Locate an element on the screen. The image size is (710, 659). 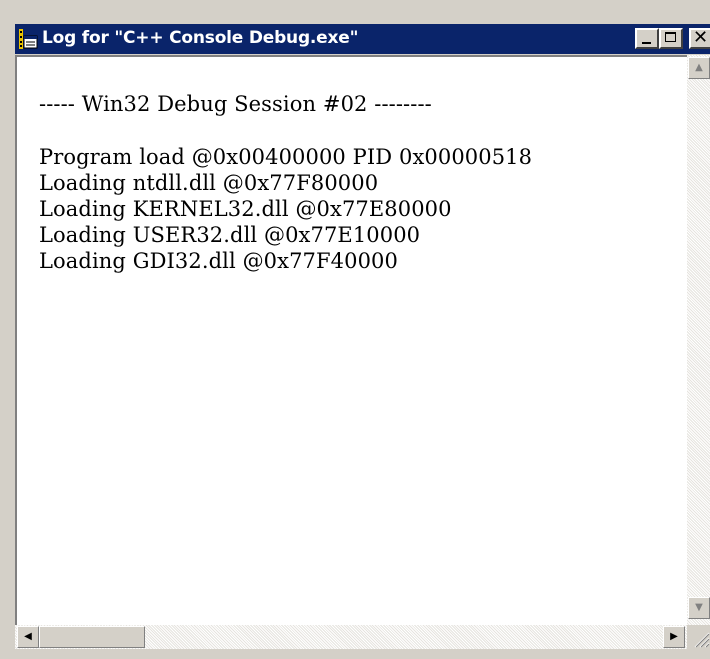
maximize-icon is located at coordinates (670, 37).